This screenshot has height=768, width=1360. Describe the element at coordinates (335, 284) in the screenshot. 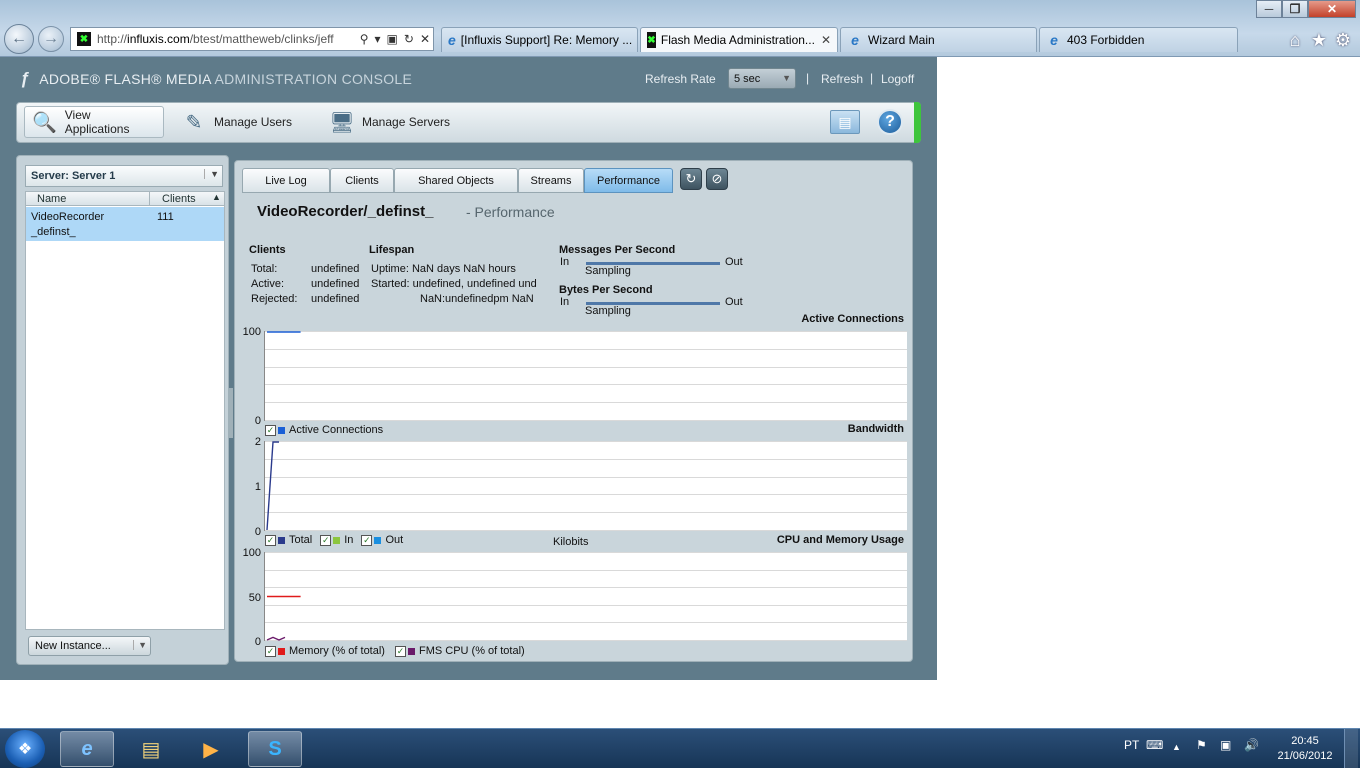

I see `active-value: undefined` at that location.